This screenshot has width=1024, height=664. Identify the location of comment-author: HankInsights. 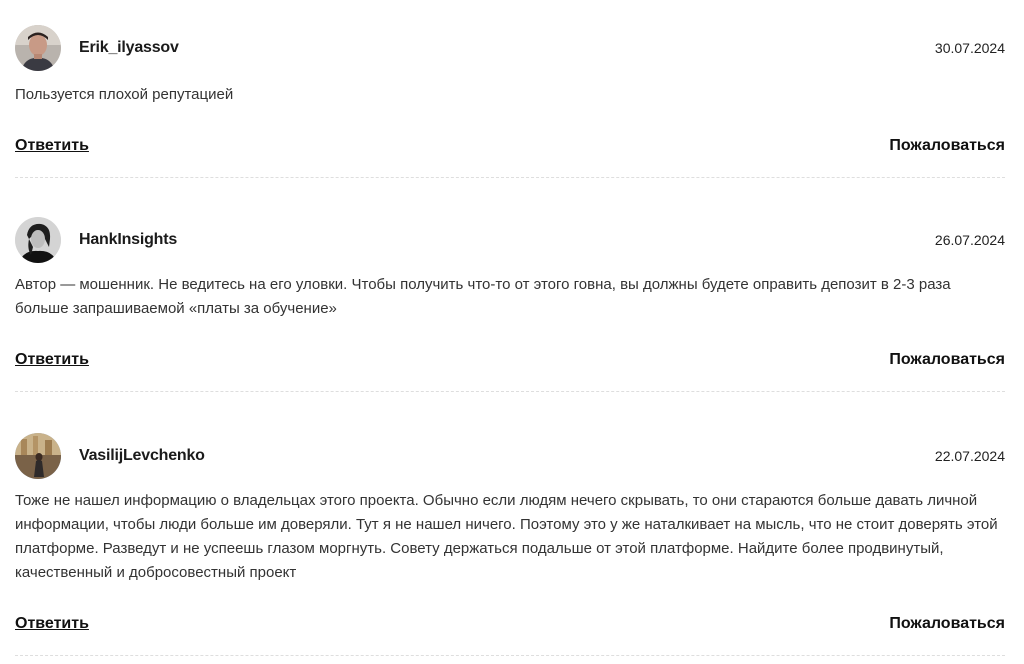
(128, 240).